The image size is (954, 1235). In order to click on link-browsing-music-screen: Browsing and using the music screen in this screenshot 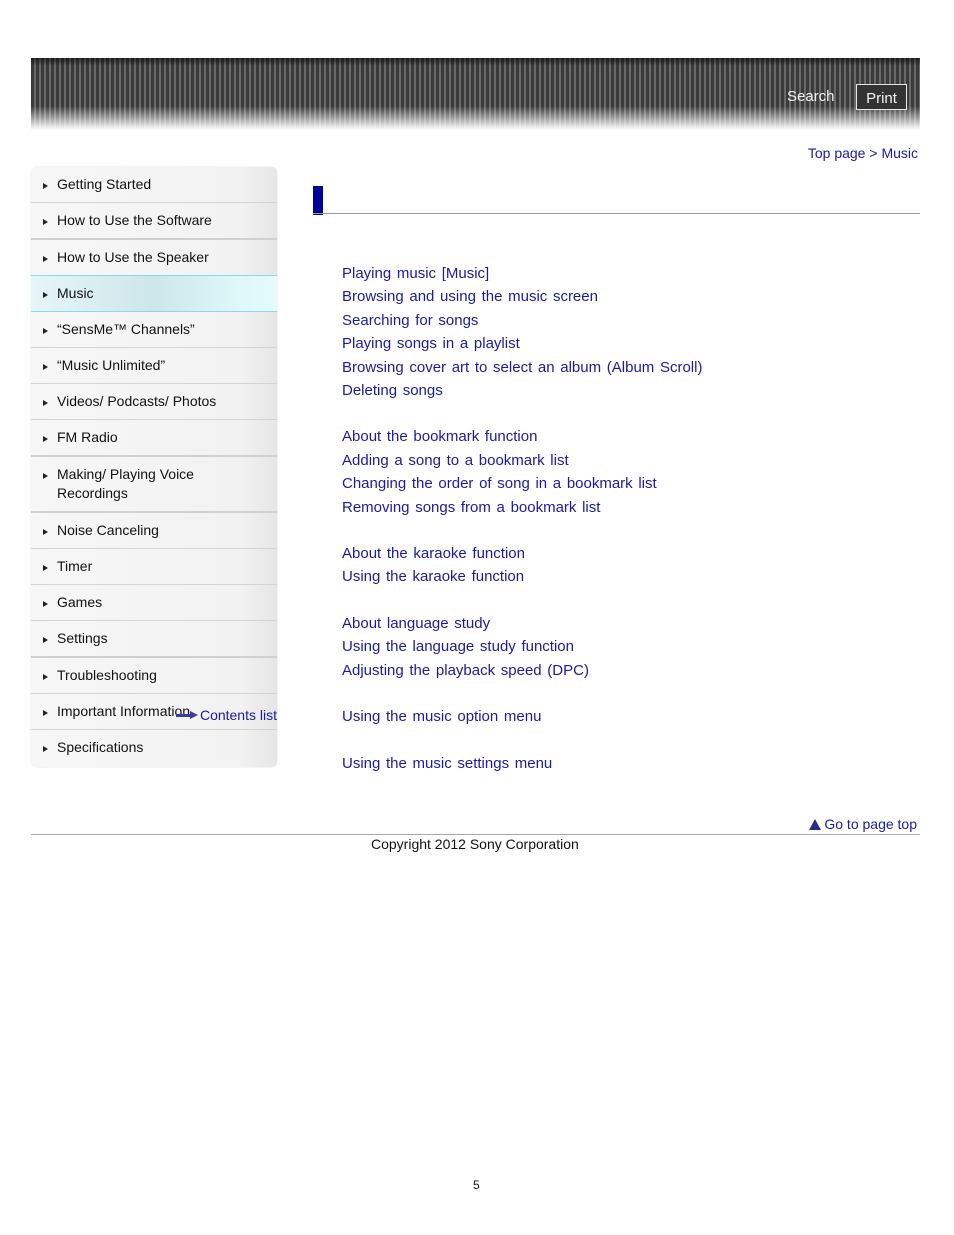, I will do `click(622, 296)`.